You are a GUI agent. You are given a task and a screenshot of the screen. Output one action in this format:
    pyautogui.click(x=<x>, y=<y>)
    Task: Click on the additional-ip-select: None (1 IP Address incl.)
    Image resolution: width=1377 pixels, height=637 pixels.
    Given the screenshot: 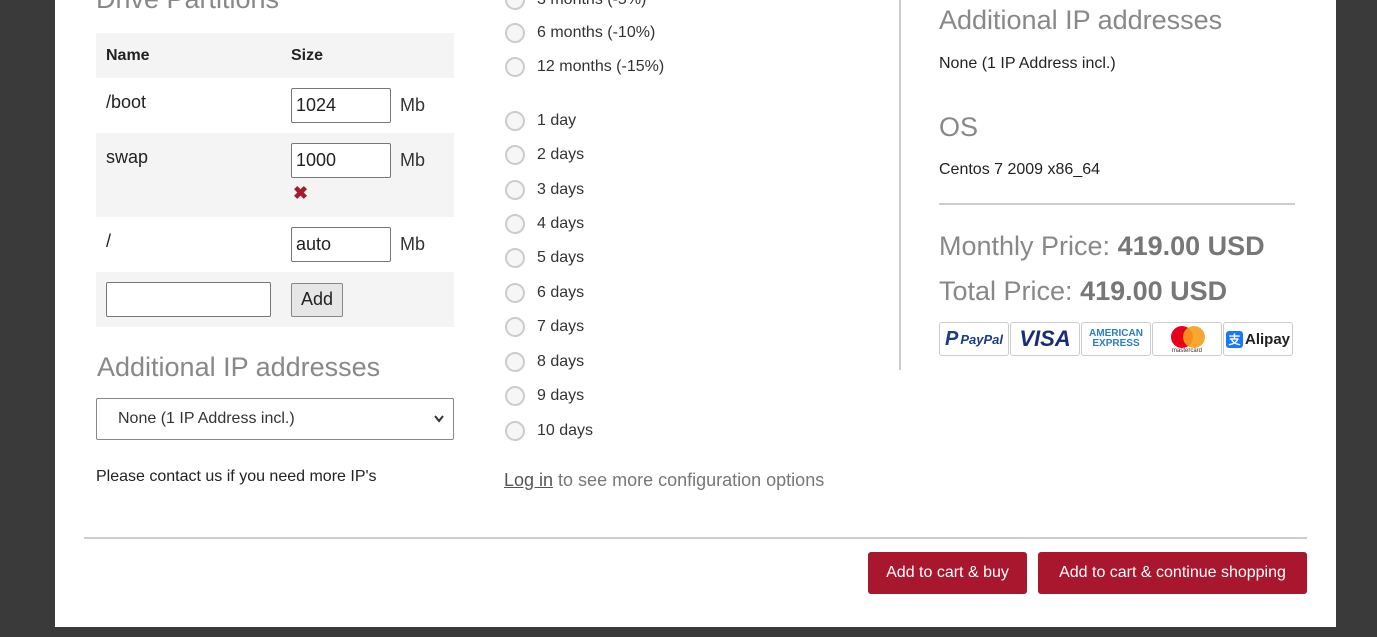 What is the action you would take?
    pyautogui.click(x=275, y=419)
    